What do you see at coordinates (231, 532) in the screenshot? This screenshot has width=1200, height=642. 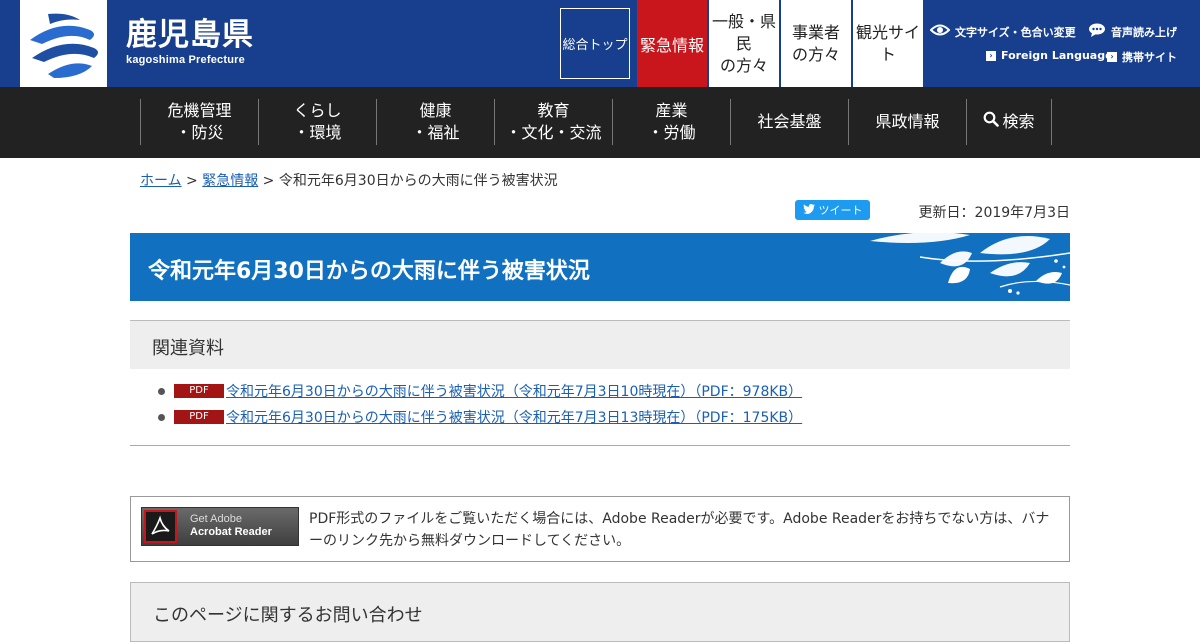 I see `adobe-banner-line2: Acrobat Reader` at bounding box center [231, 532].